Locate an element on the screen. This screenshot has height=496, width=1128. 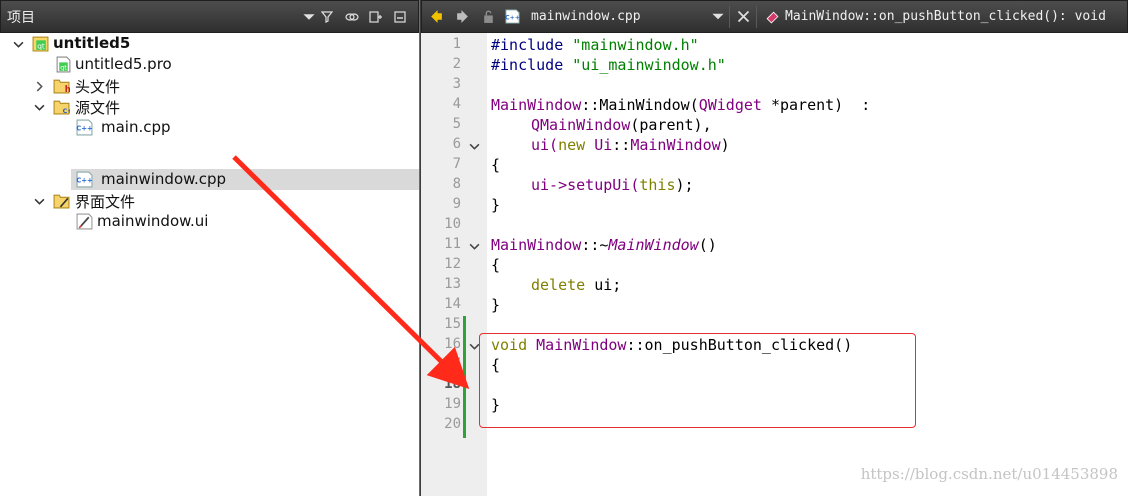
tree-item-label: untitled5 is located at coordinates (92, 43).